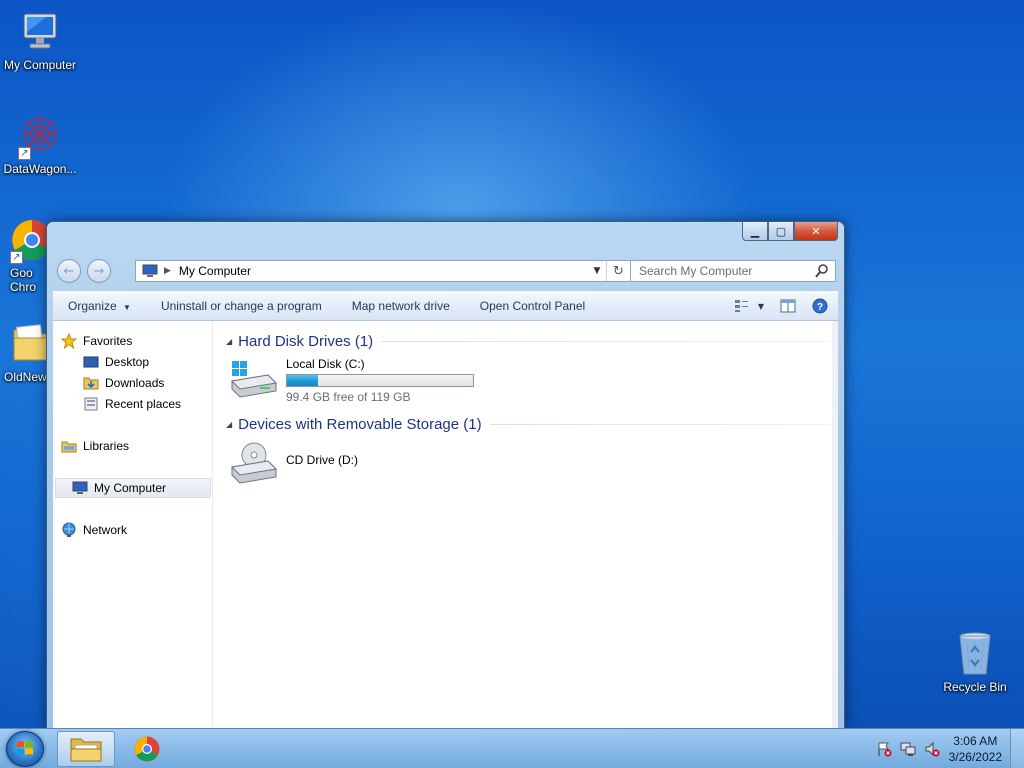 The image size is (1024, 768). Describe the element at coordinates (884, 749) in the screenshot. I see `action-center-flag-icon` at that location.